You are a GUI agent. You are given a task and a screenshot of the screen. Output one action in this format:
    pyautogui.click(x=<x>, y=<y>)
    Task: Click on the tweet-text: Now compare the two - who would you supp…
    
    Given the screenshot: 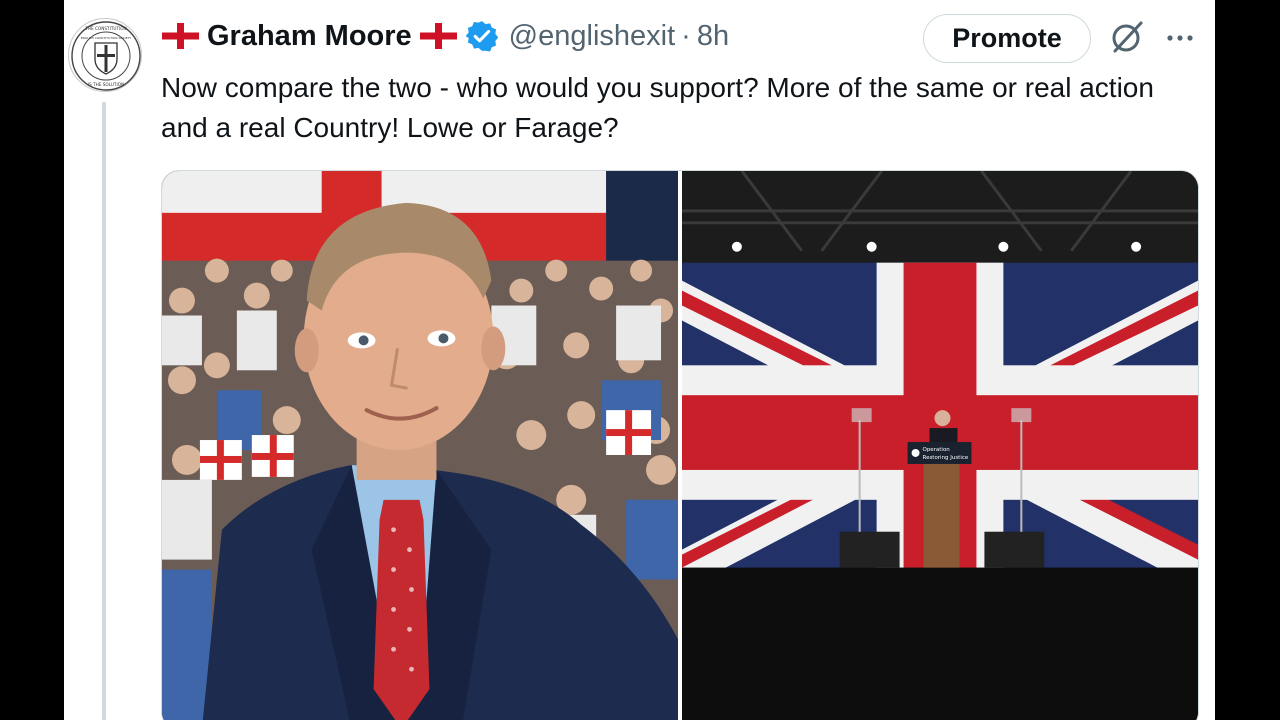 What is the action you would take?
    pyautogui.click(x=657, y=107)
    